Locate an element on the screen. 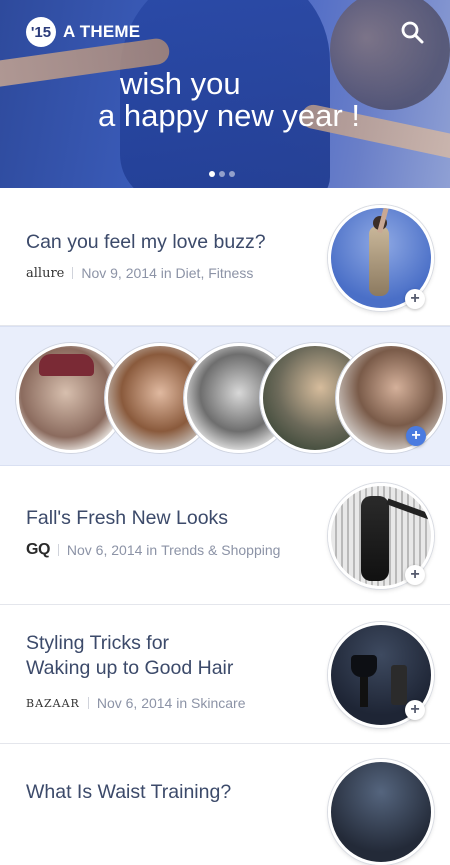  carousel-dots is located at coordinates (222, 174).